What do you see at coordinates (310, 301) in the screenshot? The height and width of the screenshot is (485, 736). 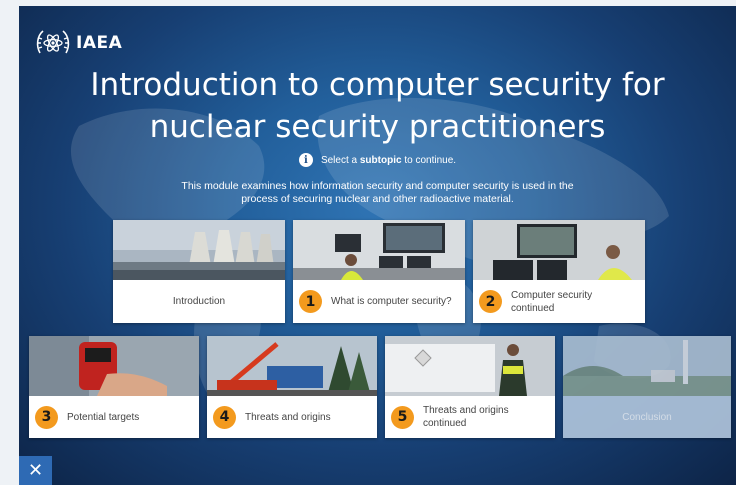 I see `number-badge: 1` at bounding box center [310, 301].